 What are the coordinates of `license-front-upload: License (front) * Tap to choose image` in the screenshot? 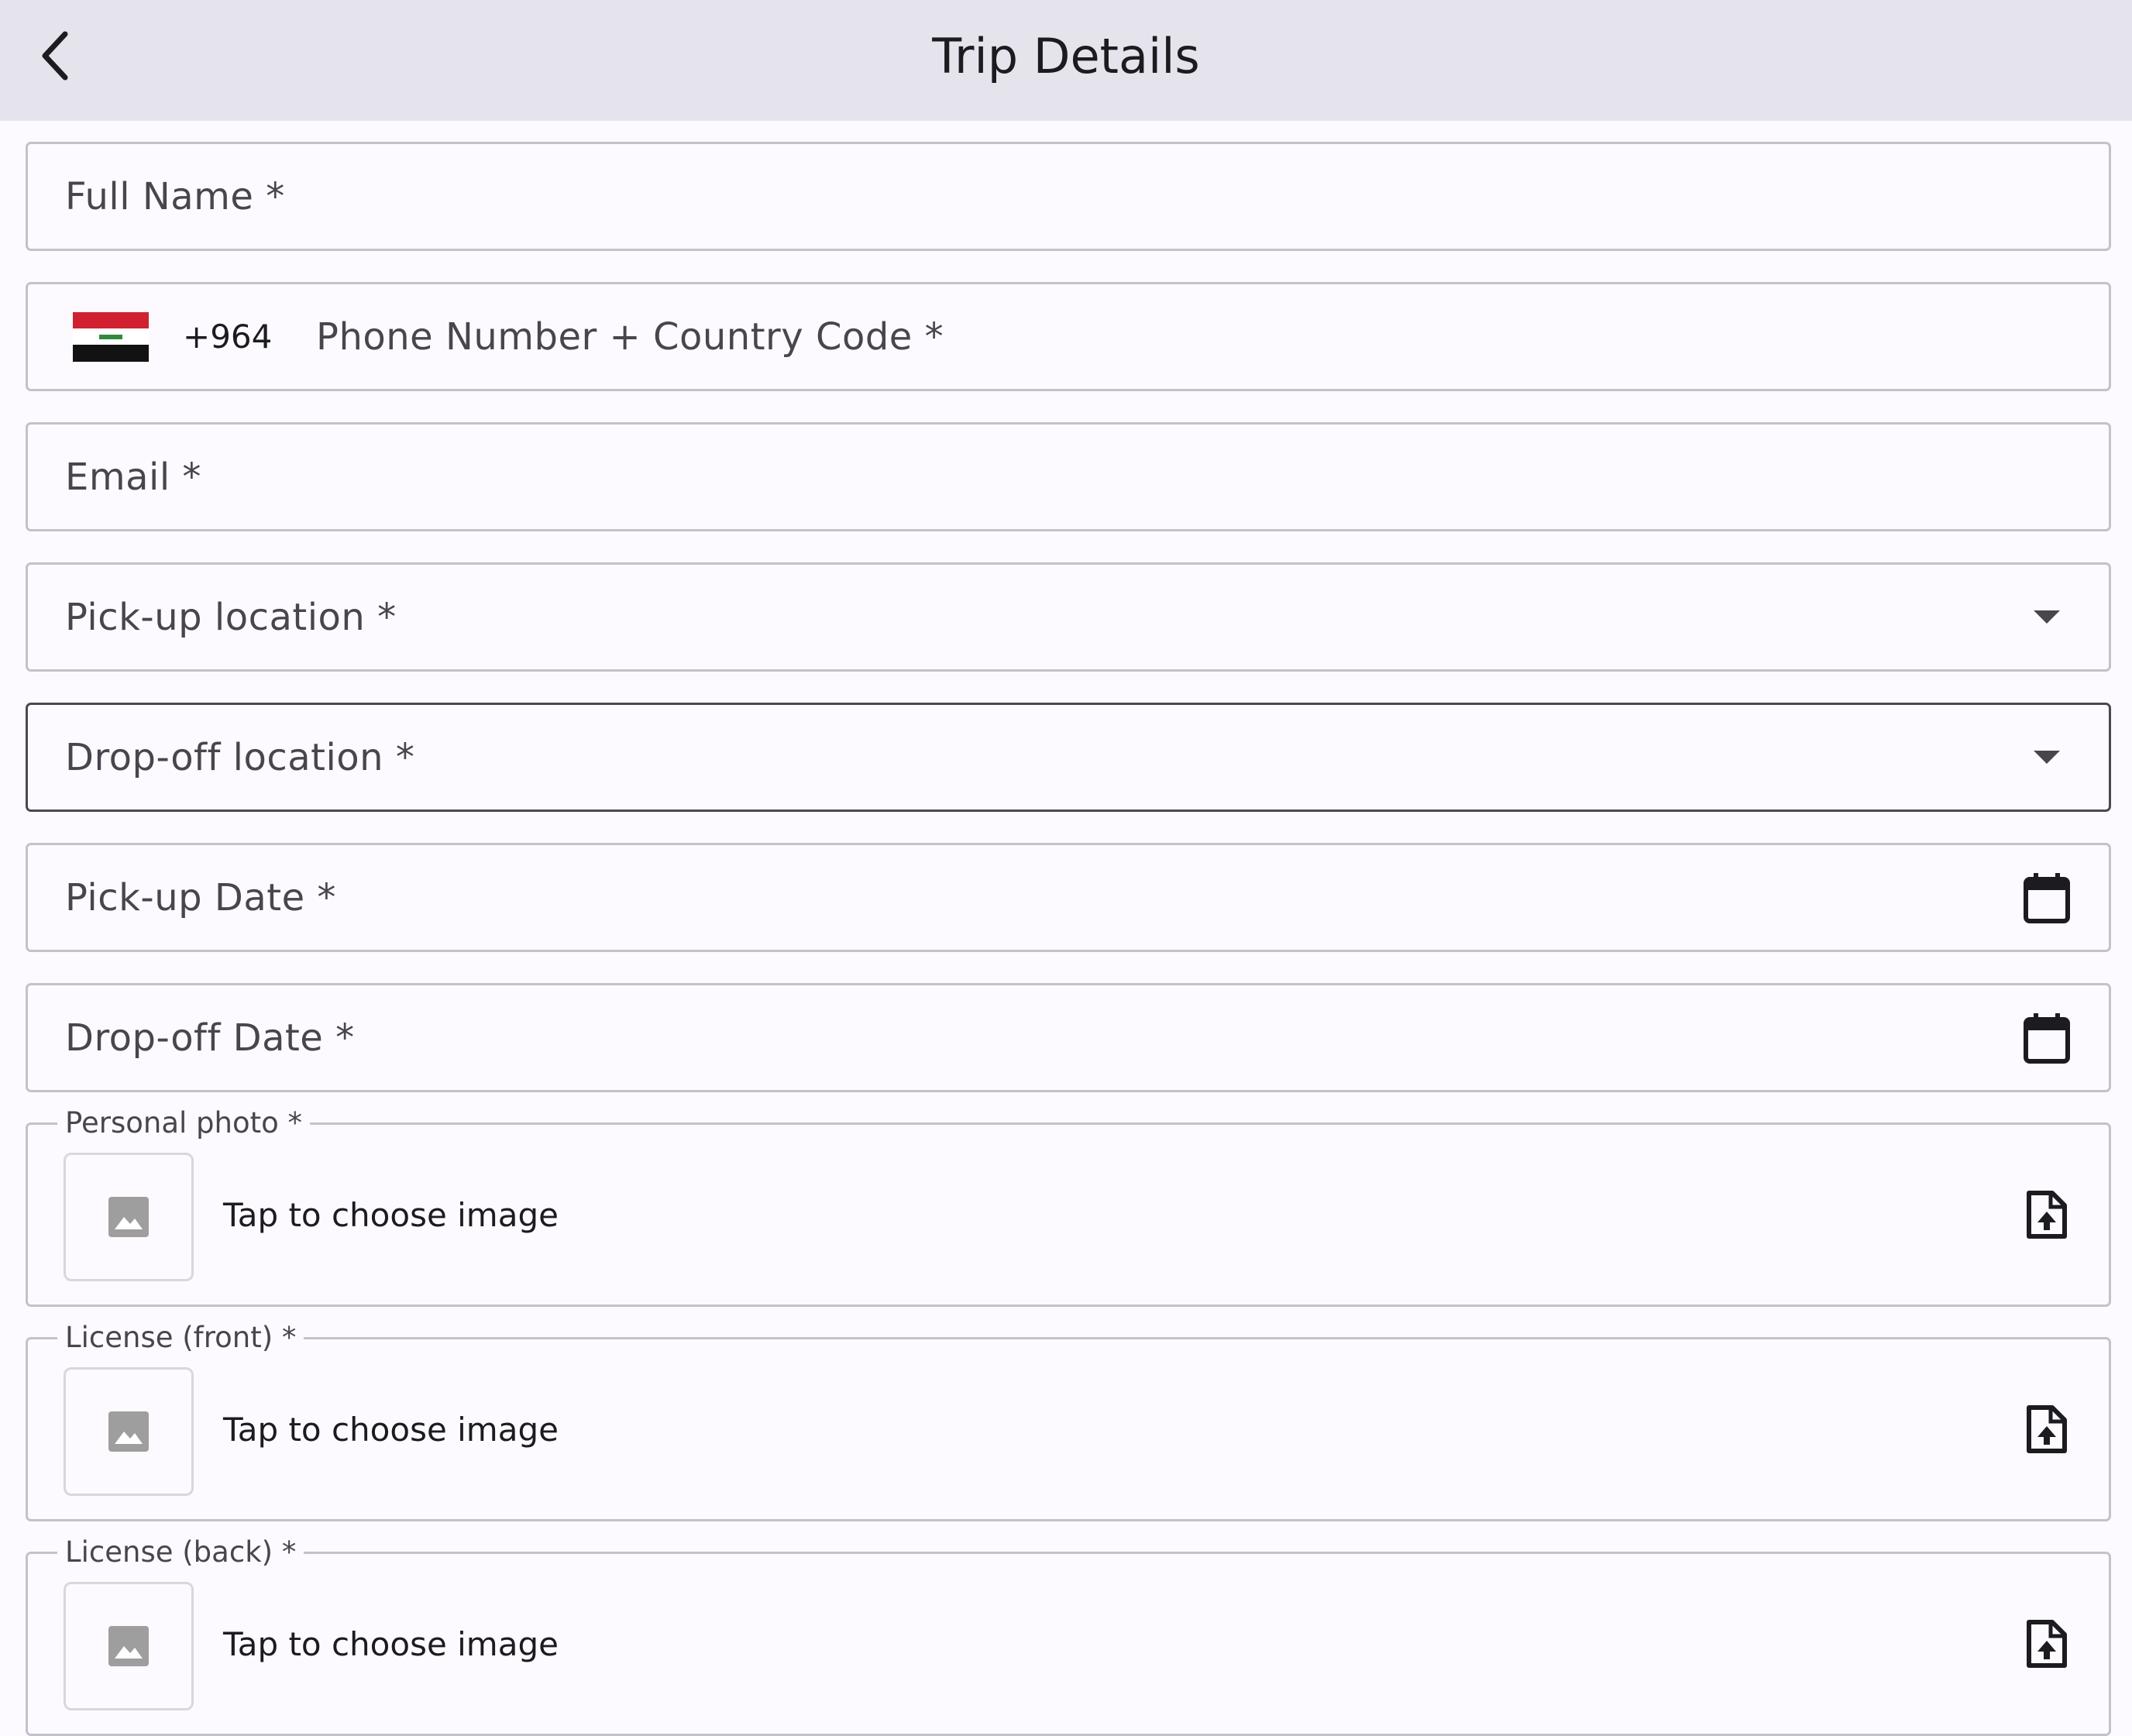 It's located at (1068, 1420).